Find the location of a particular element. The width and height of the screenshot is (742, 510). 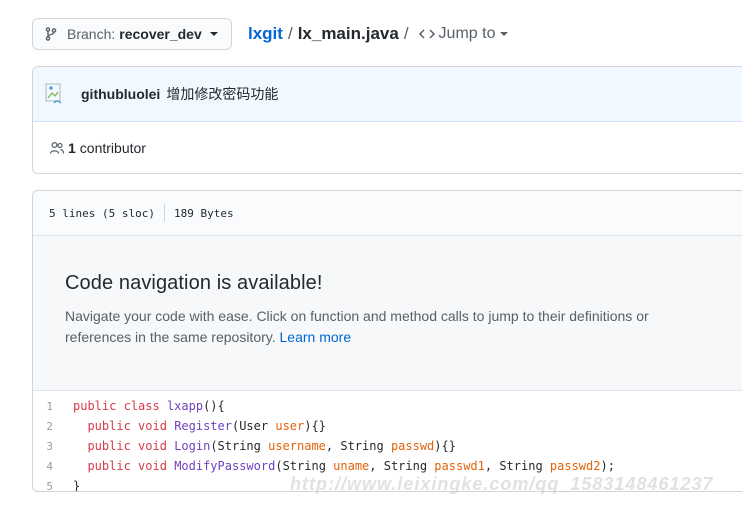

jump-to-label: Jump to is located at coordinates (467, 33).